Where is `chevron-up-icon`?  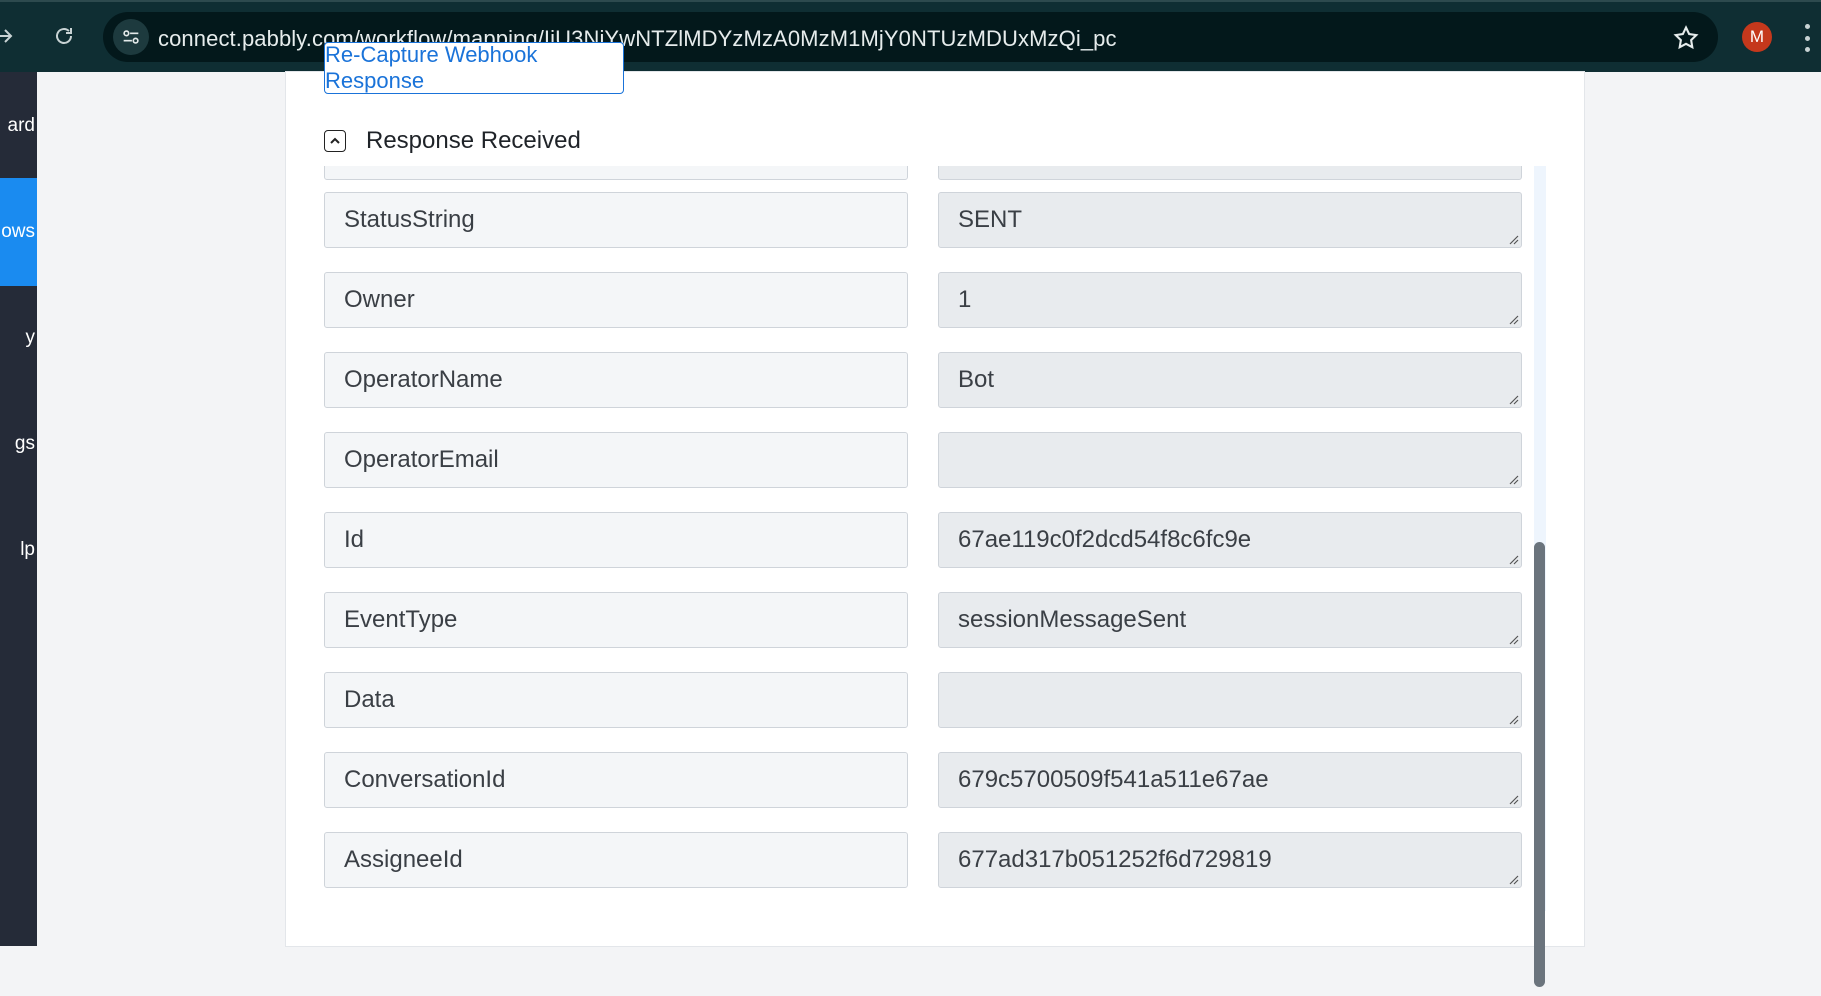 chevron-up-icon is located at coordinates (335, 140).